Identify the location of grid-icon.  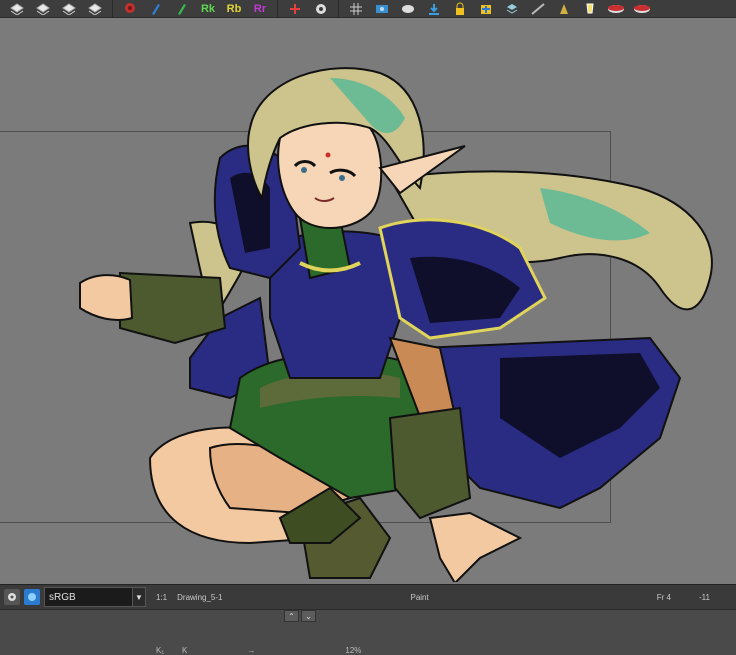
(356, 8).